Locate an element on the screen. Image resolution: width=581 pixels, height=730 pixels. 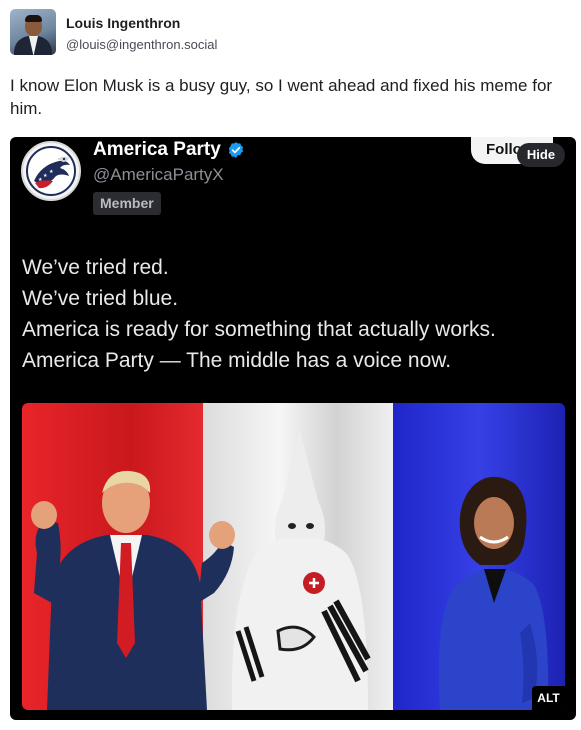
account-handle: @AmericaPartyX is located at coordinates (158, 174).